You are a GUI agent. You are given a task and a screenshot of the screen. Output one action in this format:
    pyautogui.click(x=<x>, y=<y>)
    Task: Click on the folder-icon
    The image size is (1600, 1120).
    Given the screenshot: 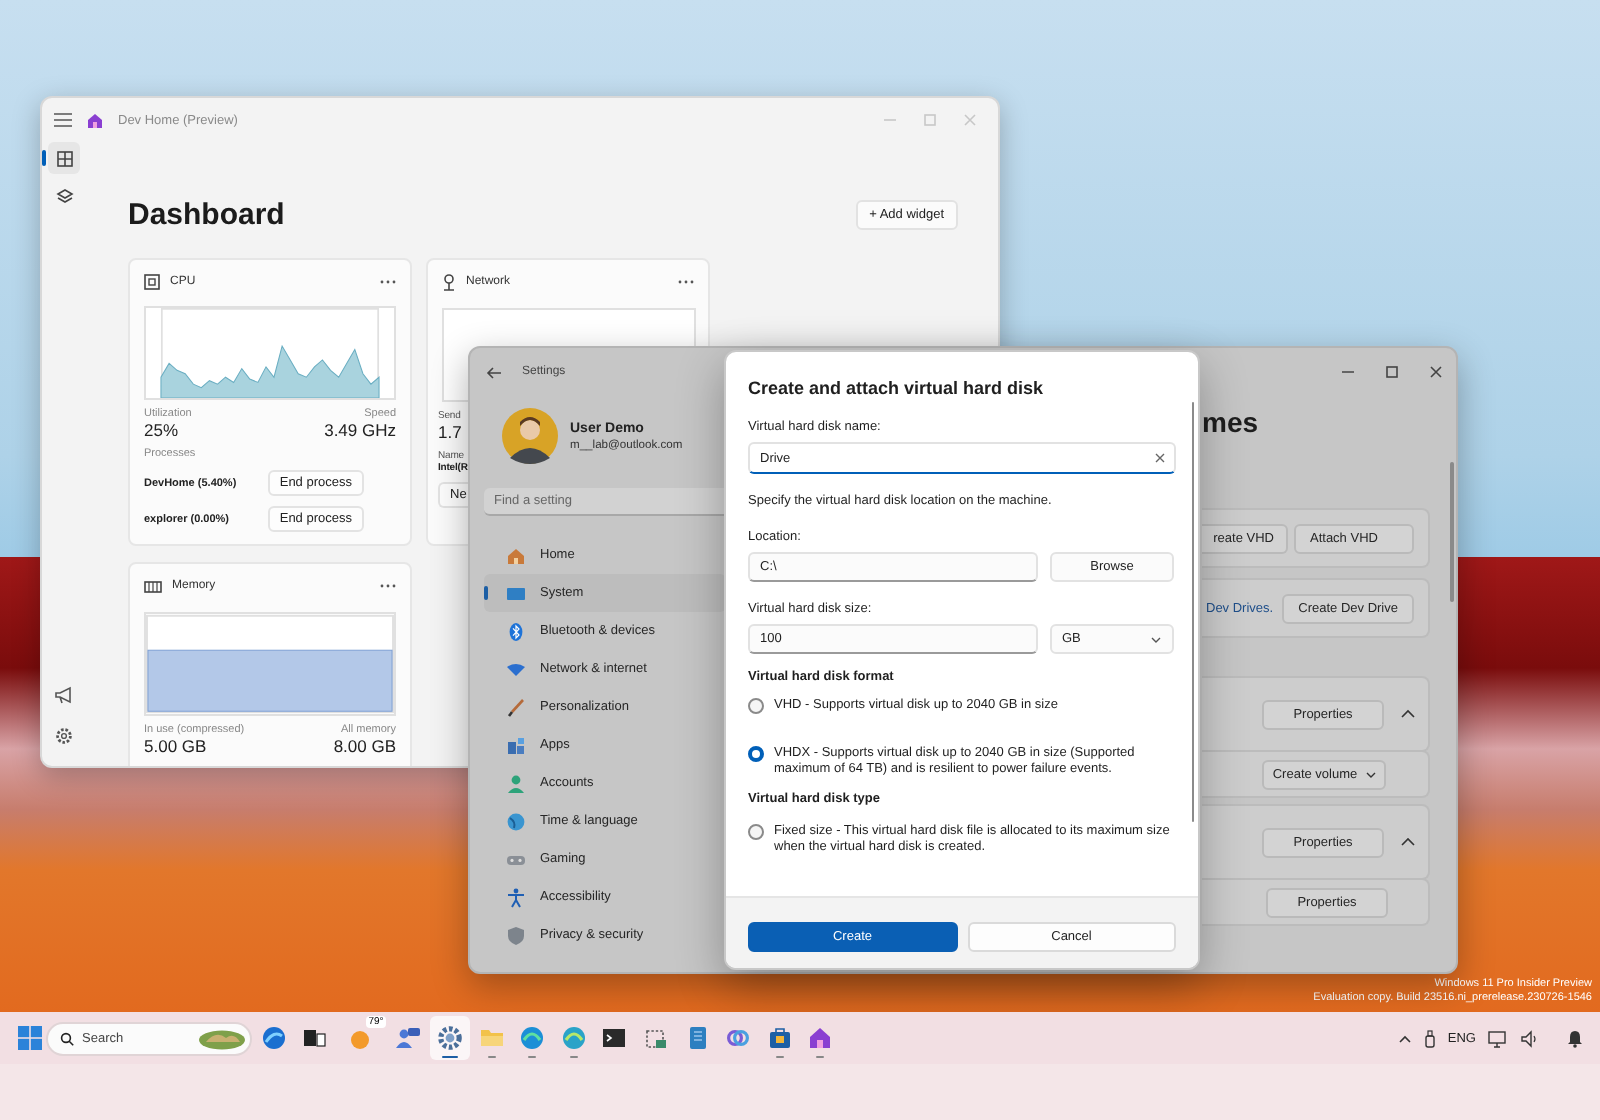 What is the action you would take?
    pyautogui.click(x=491, y=1038)
    